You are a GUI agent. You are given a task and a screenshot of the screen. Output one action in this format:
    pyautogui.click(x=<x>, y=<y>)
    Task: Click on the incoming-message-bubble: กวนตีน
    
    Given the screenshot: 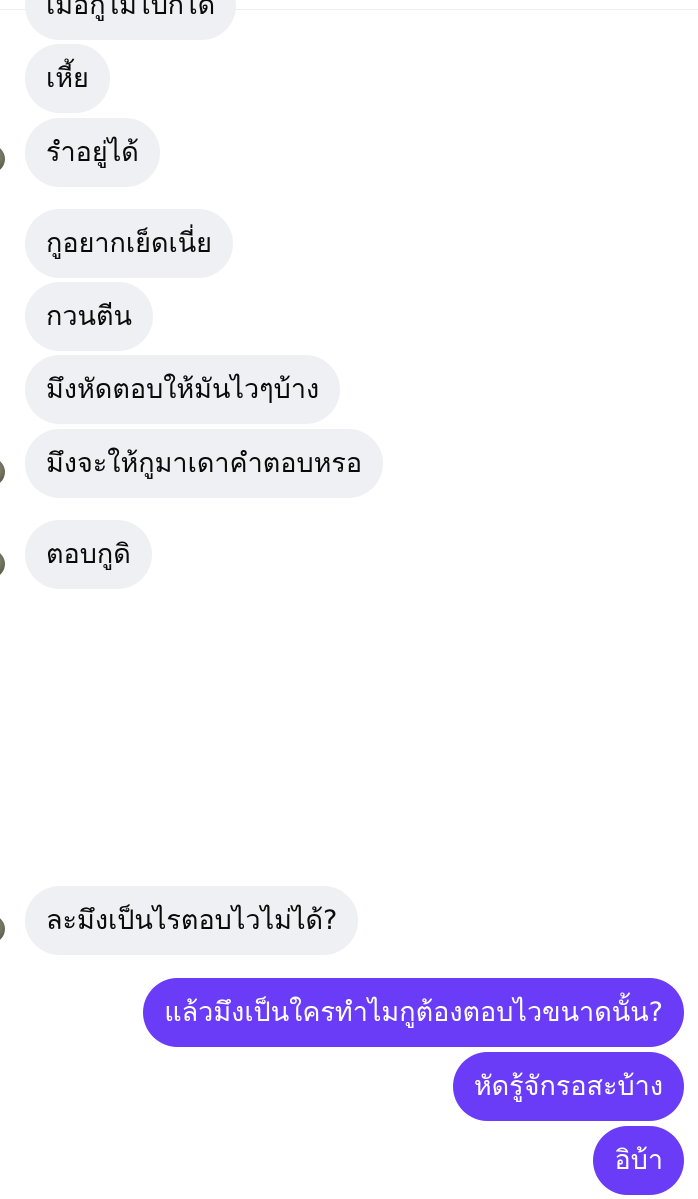 What is the action you would take?
    pyautogui.click(x=89, y=316)
    